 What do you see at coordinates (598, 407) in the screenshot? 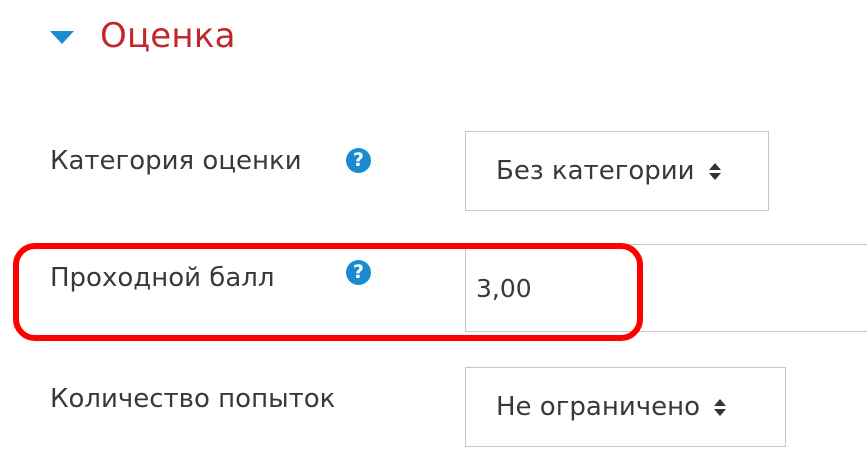
I see `attempts-value: Не ограничено` at bounding box center [598, 407].